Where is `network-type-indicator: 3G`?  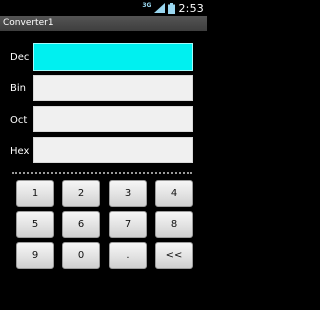 network-type-indicator: 3G is located at coordinates (147, 5).